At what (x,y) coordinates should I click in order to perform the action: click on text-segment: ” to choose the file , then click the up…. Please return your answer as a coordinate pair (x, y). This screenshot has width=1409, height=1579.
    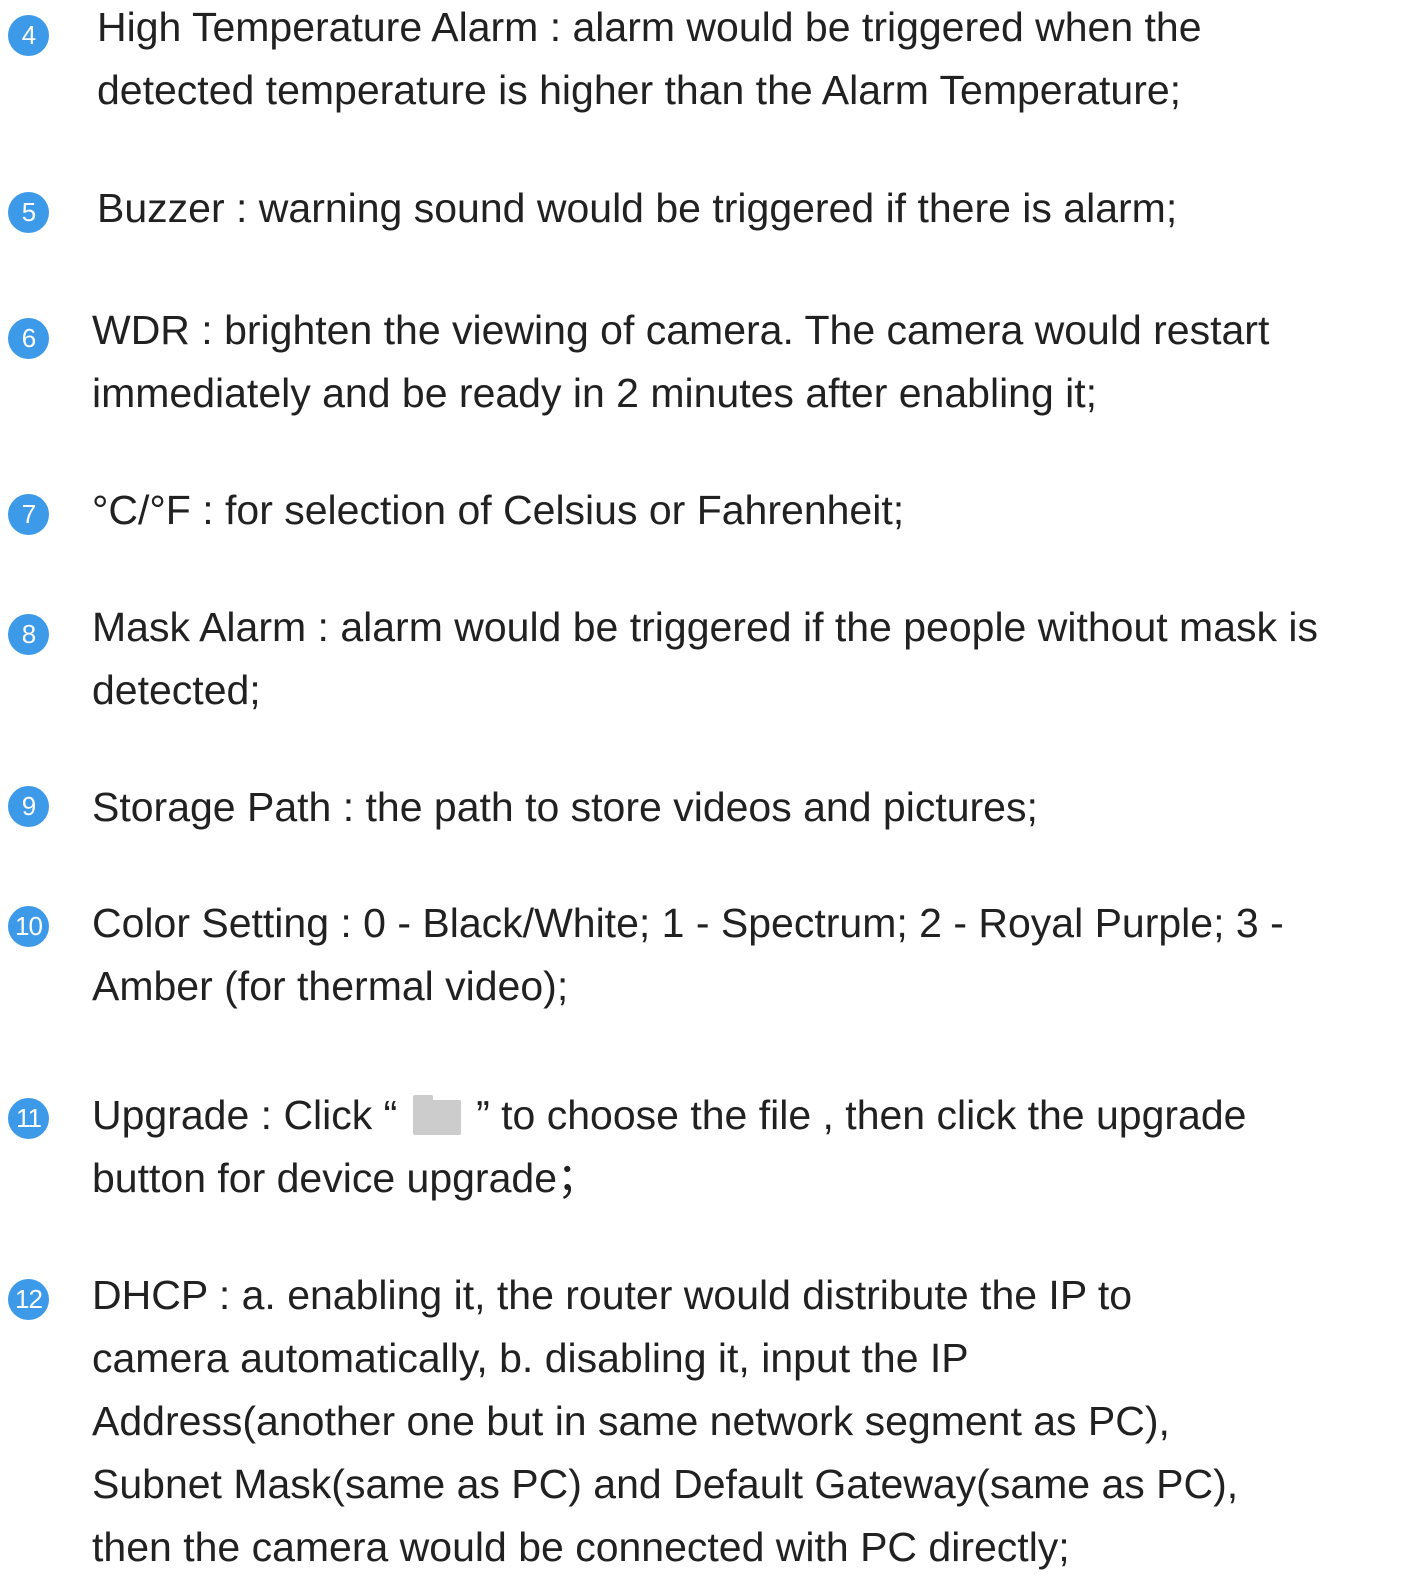
    Looking at the image, I should click on (855, 1115).